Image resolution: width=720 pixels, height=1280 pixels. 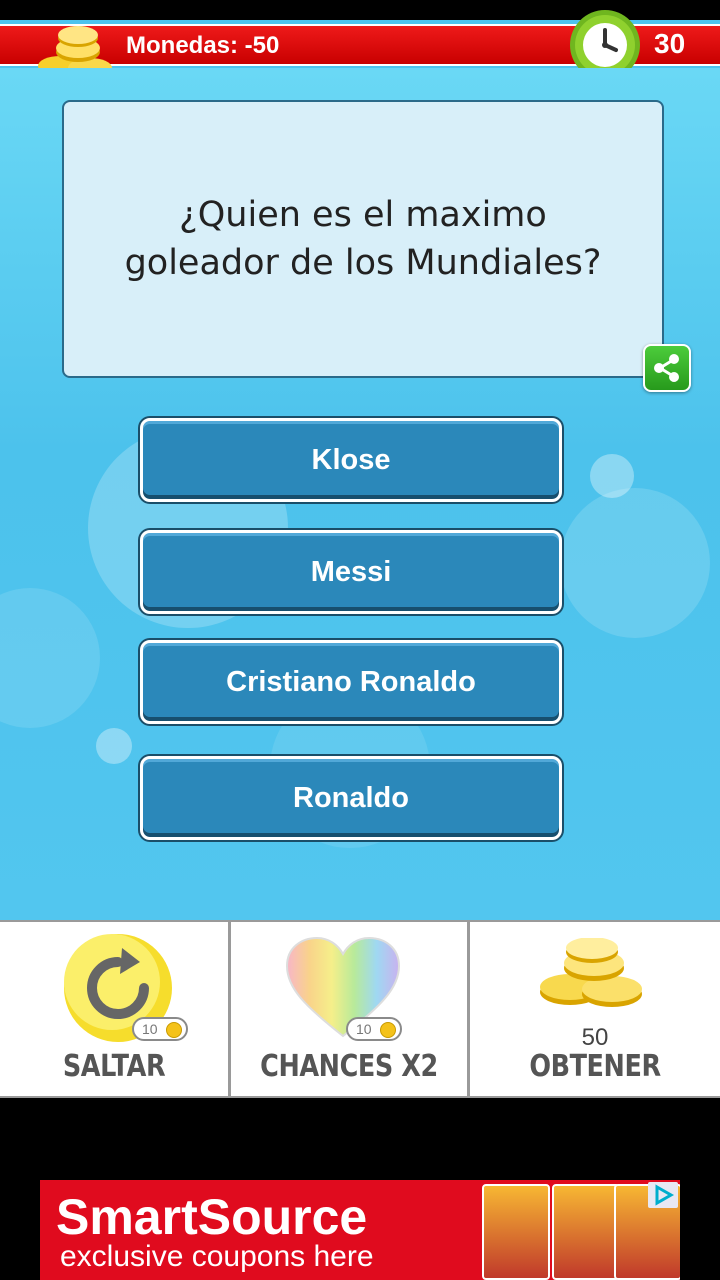 What do you see at coordinates (203, 45) in the screenshot?
I see `coins-balance: Monedas: -50` at bounding box center [203, 45].